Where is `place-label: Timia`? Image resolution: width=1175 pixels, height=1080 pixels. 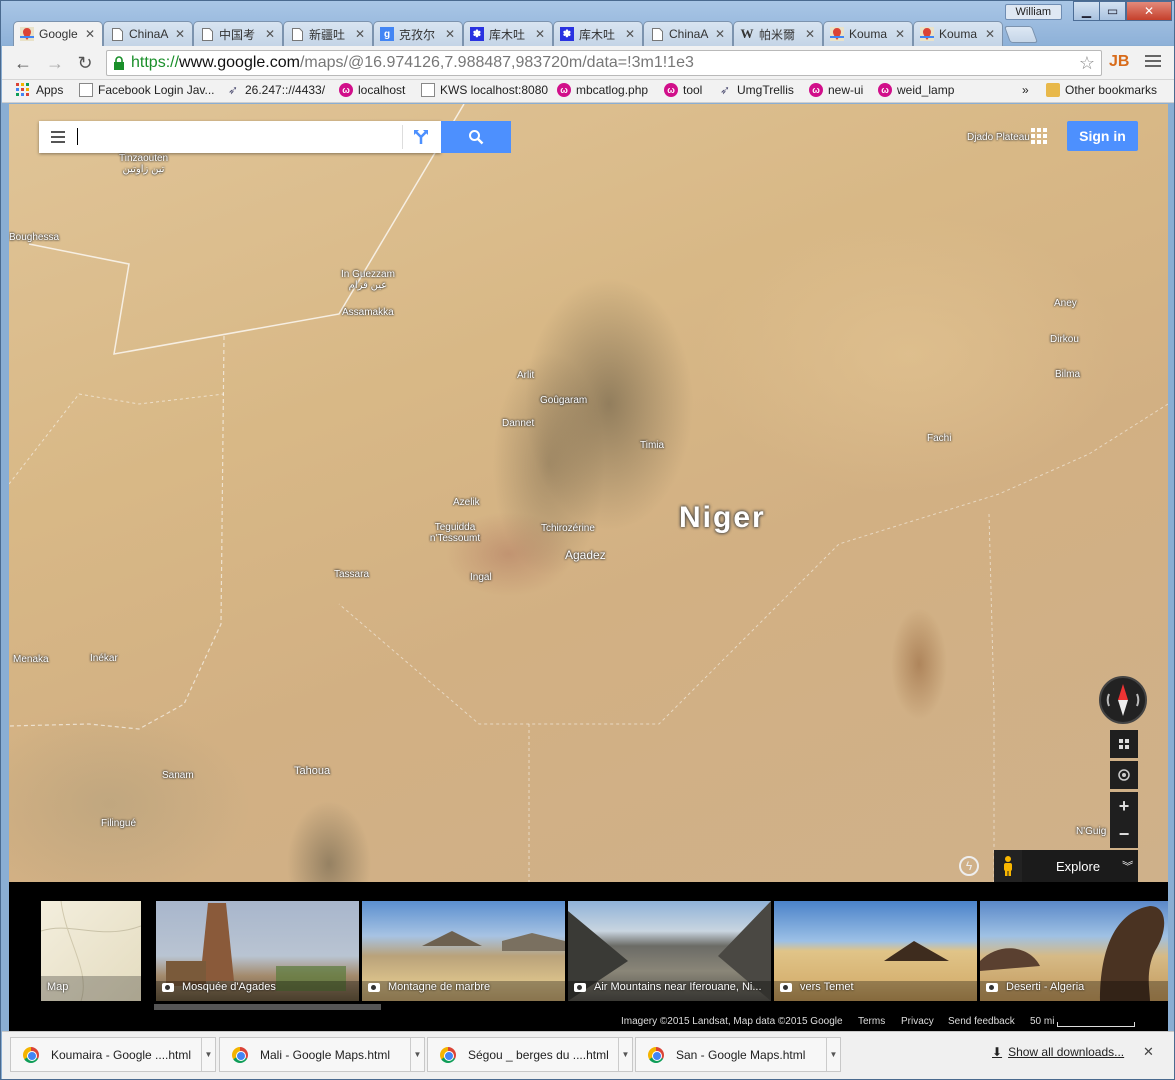 place-label: Timia is located at coordinates (652, 445).